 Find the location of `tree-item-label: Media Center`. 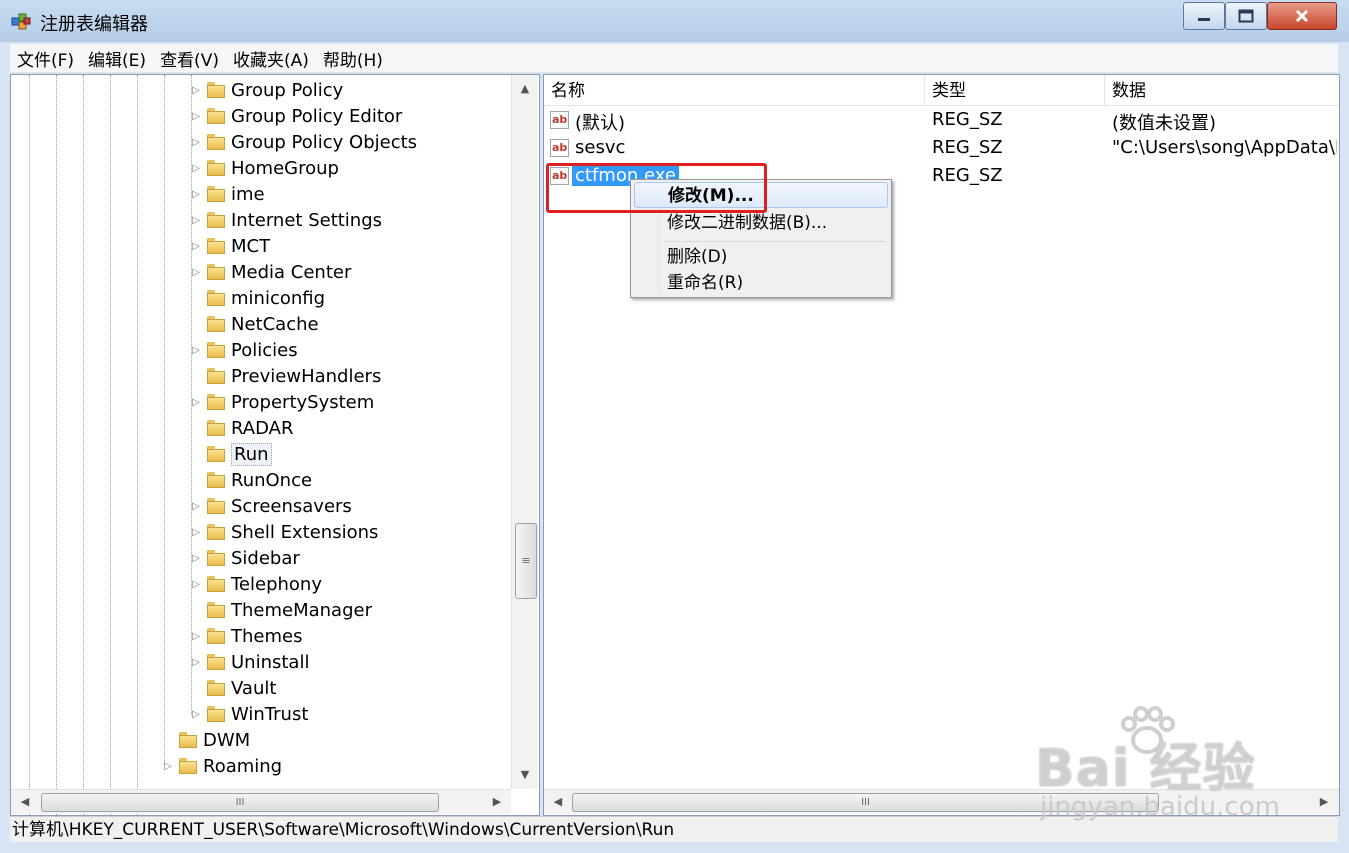

tree-item-label: Media Center is located at coordinates (291, 272).